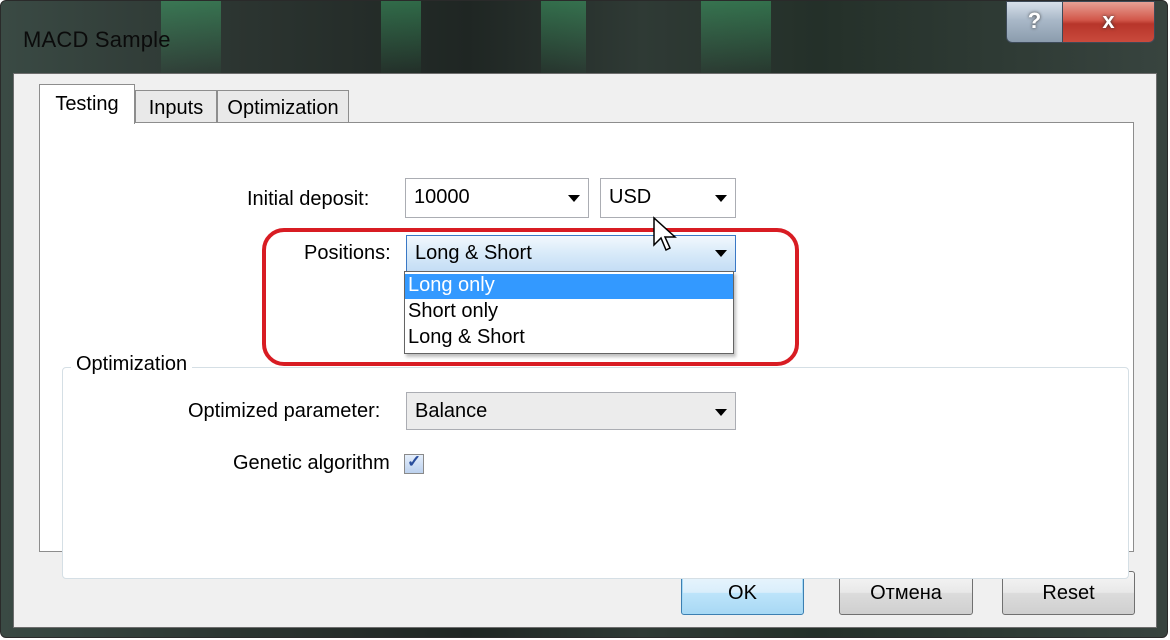 The height and width of the screenshot is (640, 1170). I want to click on close-icon: x, so click(1108, 20).